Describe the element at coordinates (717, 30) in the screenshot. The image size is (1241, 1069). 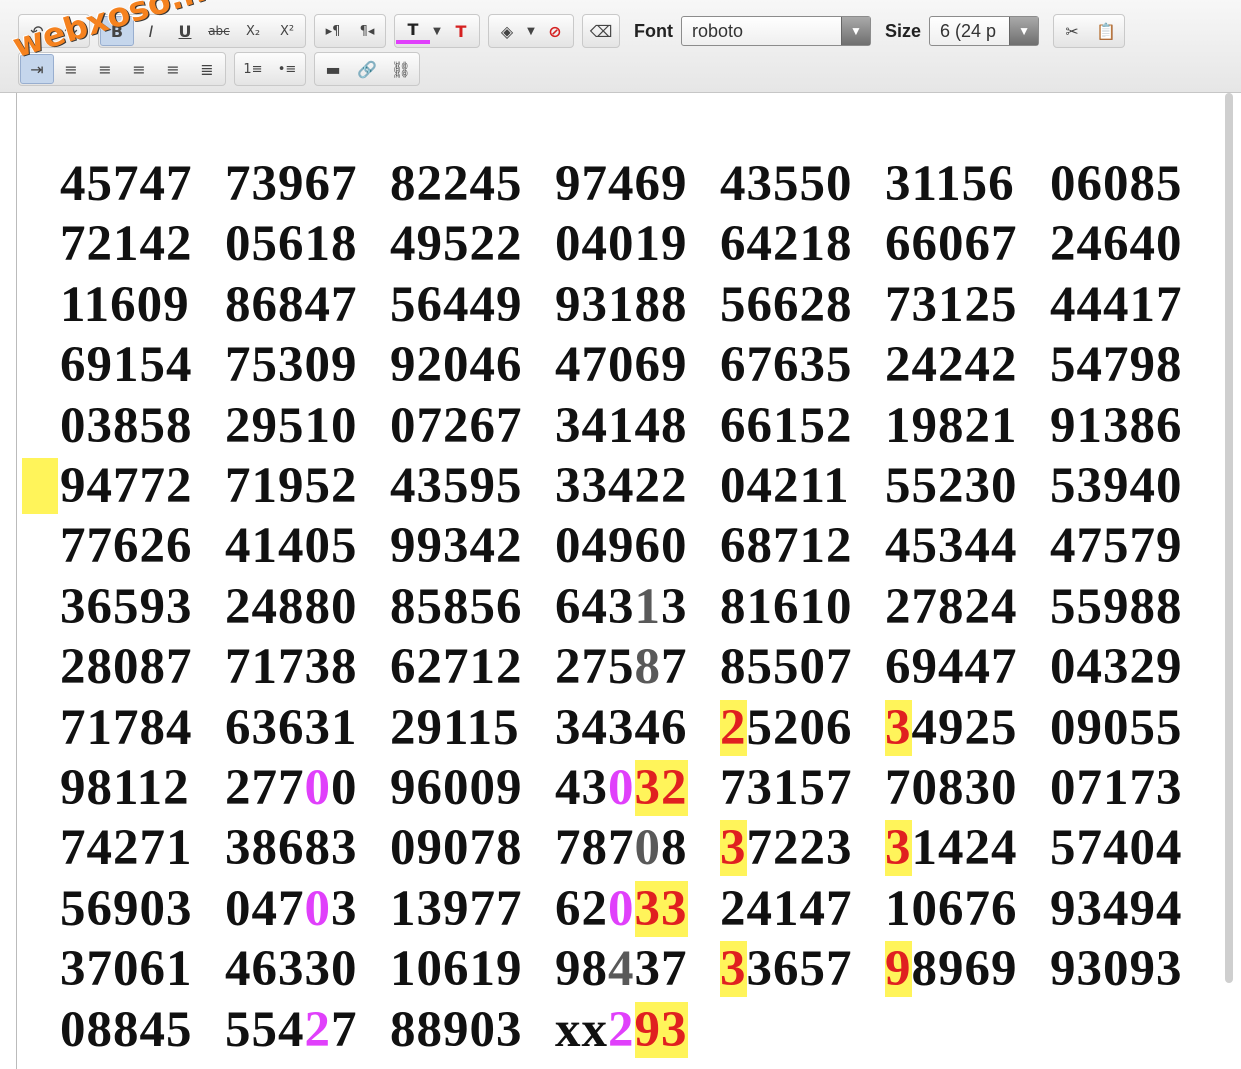
I see `font-select-value: roboto` at that location.